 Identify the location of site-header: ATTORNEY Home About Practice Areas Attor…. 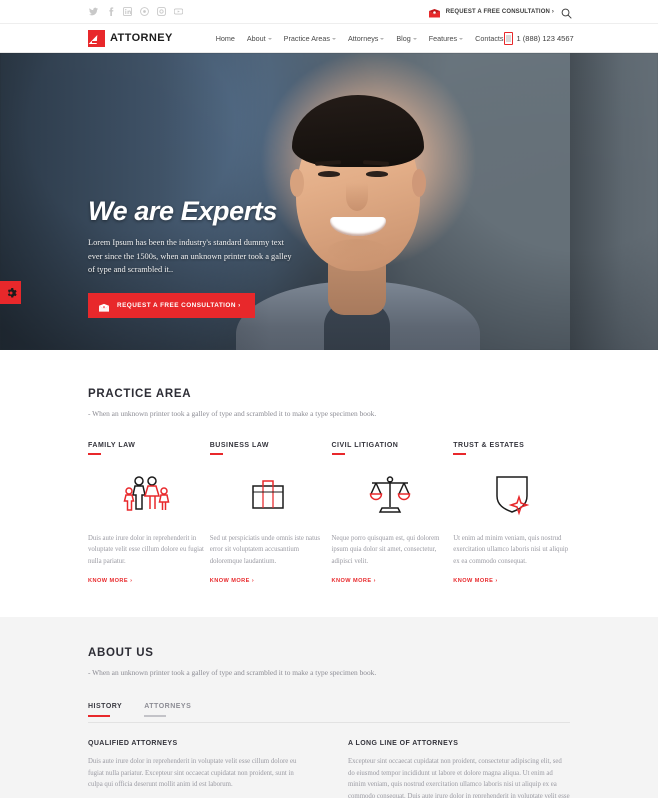
(329, 38).